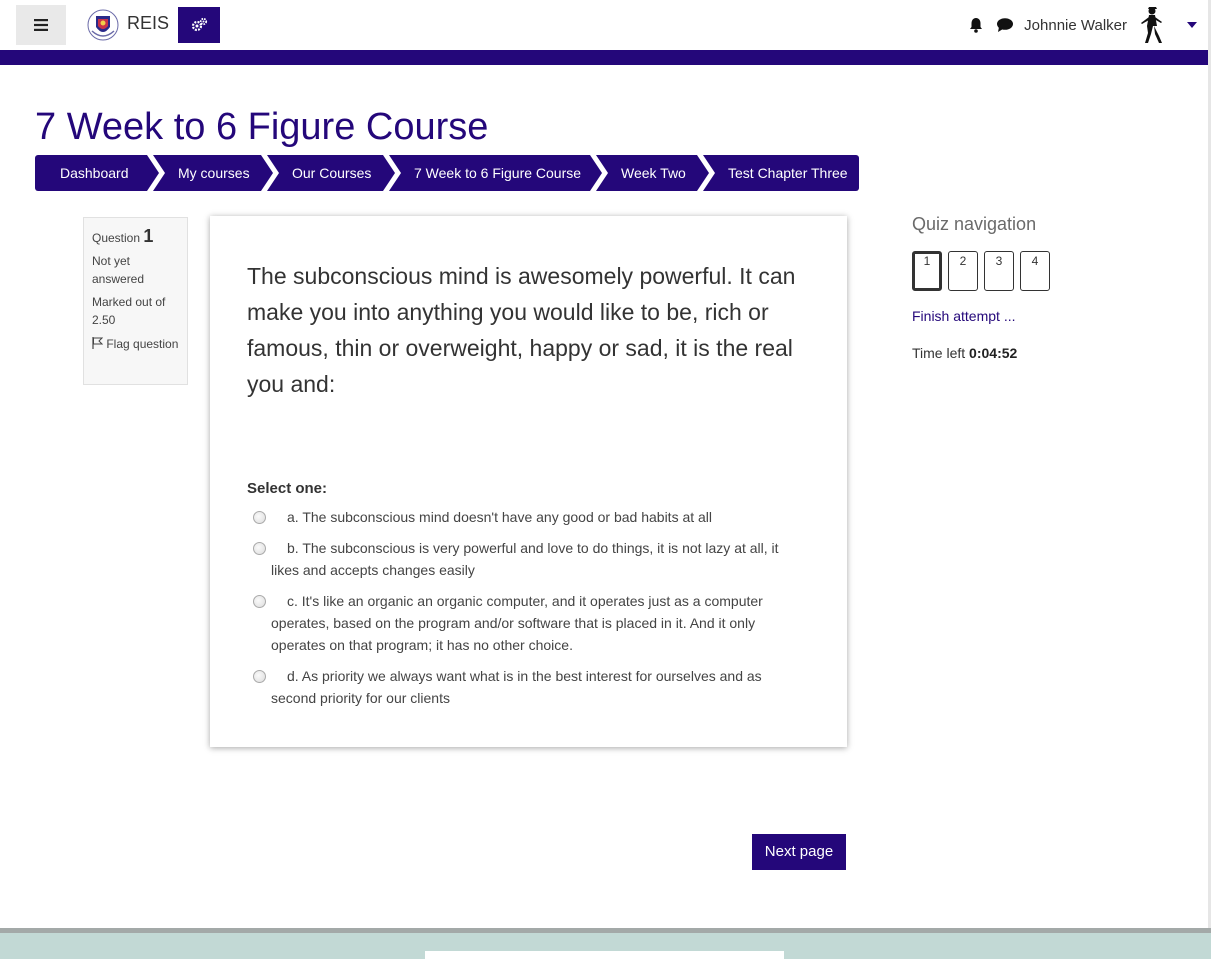 The width and height of the screenshot is (1211, 959). I want to click on navbar-accent-strip, so click(604, 57).